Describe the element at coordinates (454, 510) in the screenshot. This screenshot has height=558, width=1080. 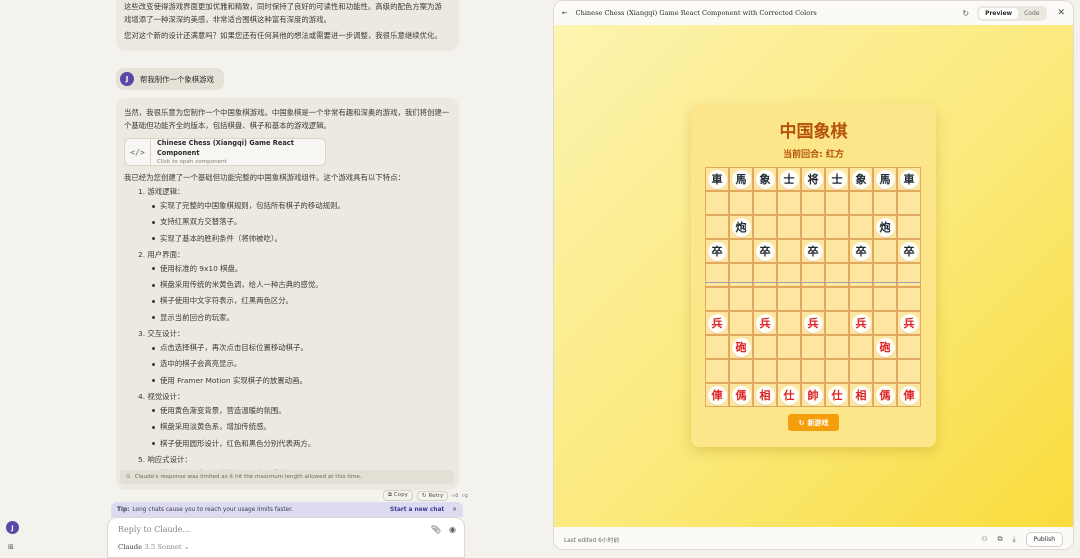
I see `close-icon: ×` at that location.